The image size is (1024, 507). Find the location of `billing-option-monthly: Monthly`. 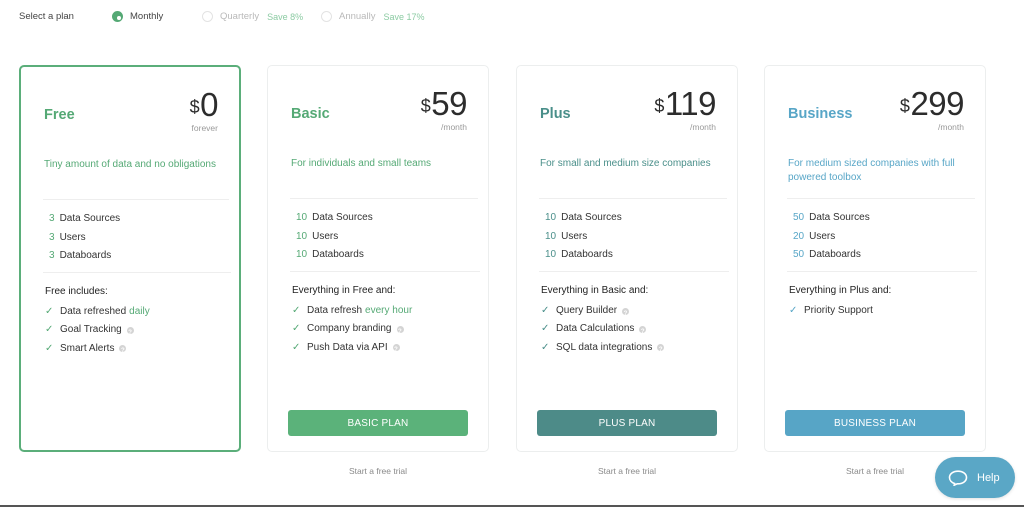

billing-option-monthly: Monthly is located at coordinates (137, 16).